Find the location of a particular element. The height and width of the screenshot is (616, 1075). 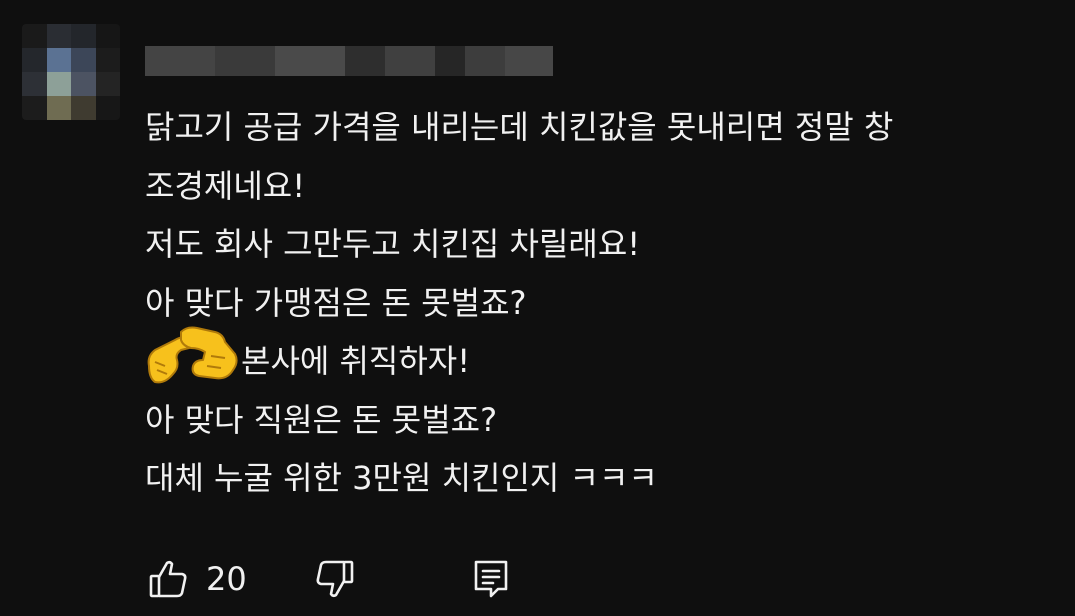

comment-actions: 20 is located at coordinates (329, 579).